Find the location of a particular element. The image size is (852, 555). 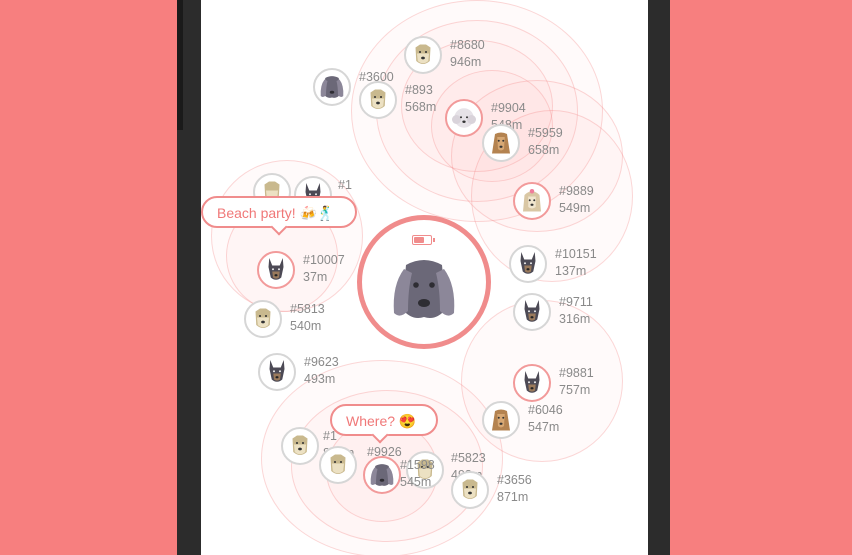

poodle-icon is located at coordinates (464, 118).